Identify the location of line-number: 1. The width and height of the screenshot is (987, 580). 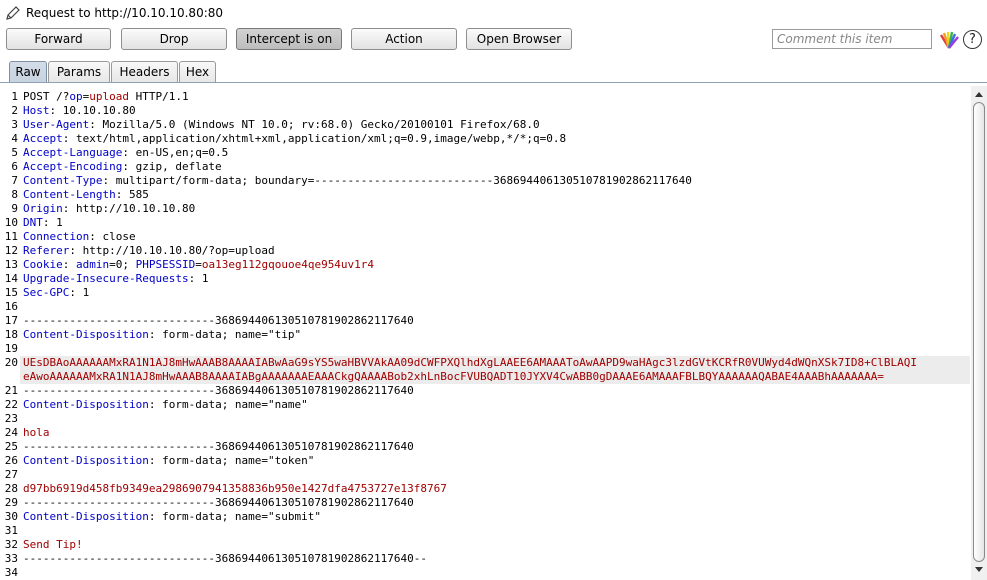
(14, 96).